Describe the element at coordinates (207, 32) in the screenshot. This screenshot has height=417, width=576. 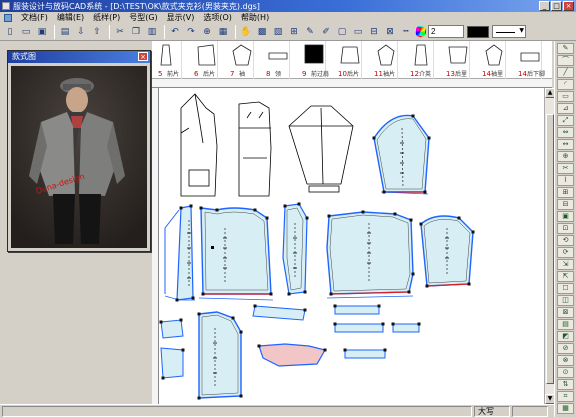
I see `zoom-icon: ⊕` at that location.